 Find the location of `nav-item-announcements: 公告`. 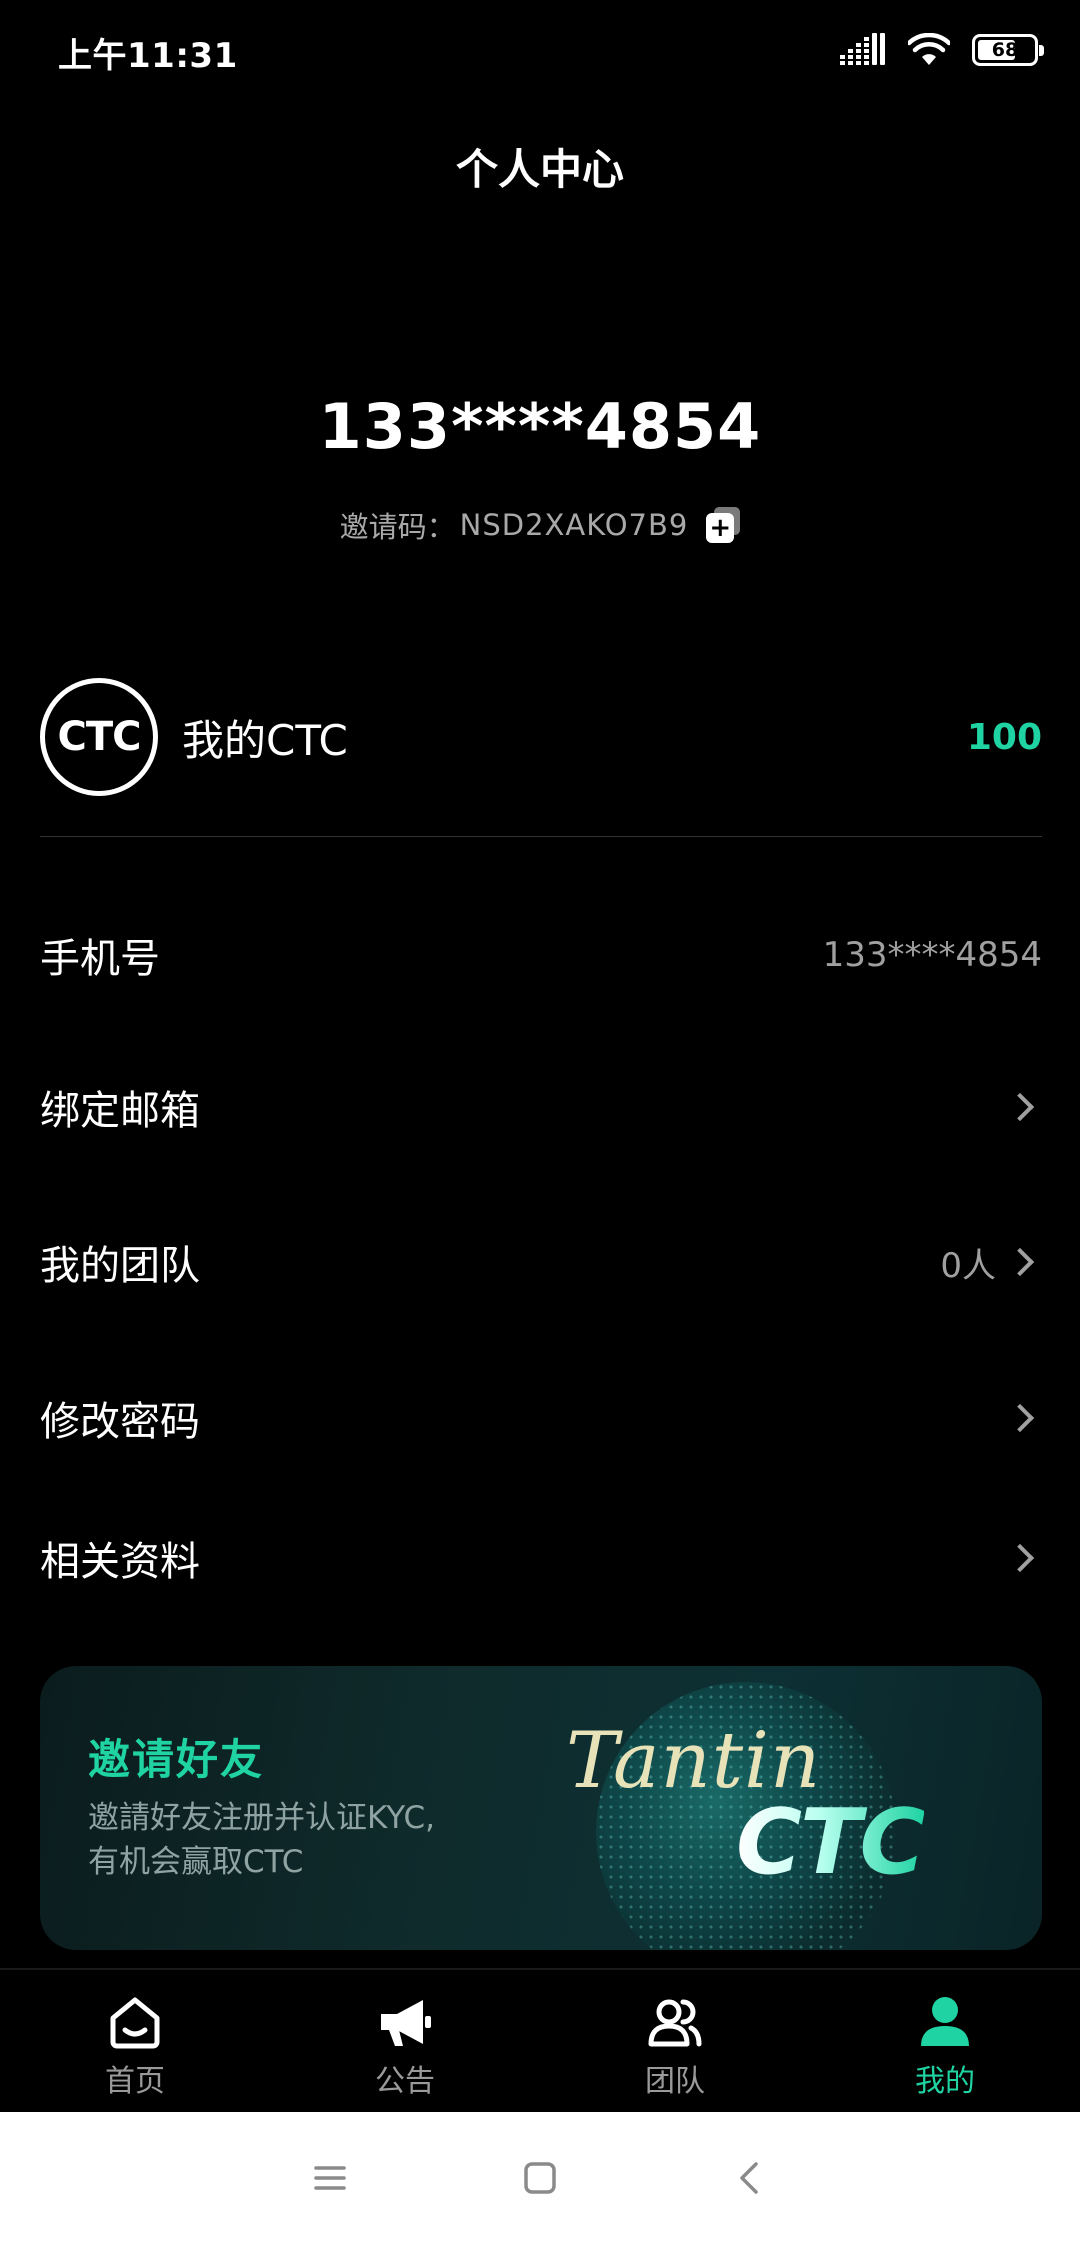

nav-item-announcements: 公告 is located at coordinates (405, 2041).